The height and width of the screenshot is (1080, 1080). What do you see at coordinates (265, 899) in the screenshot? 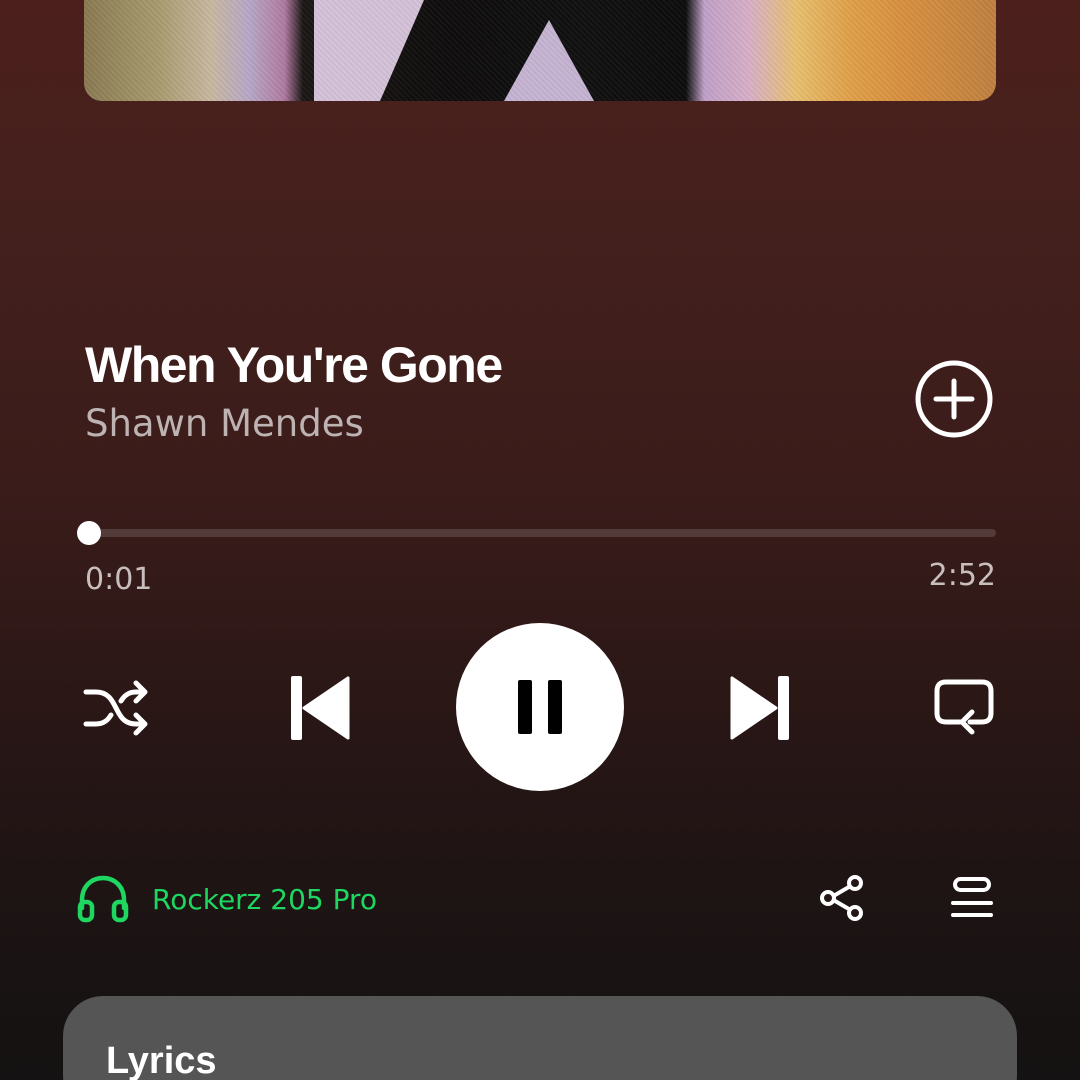
I see `device-name: Rockerz 205 Pro` at bounding box center [265, 899].